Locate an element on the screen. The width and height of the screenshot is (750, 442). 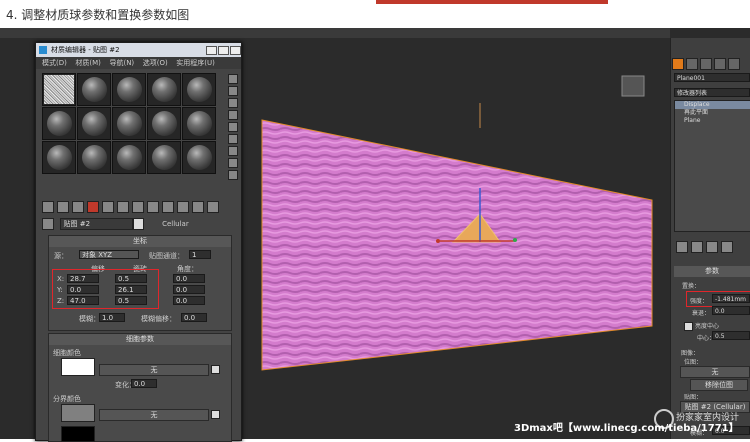
tab-create-icon is located at coordinates (678, 64).